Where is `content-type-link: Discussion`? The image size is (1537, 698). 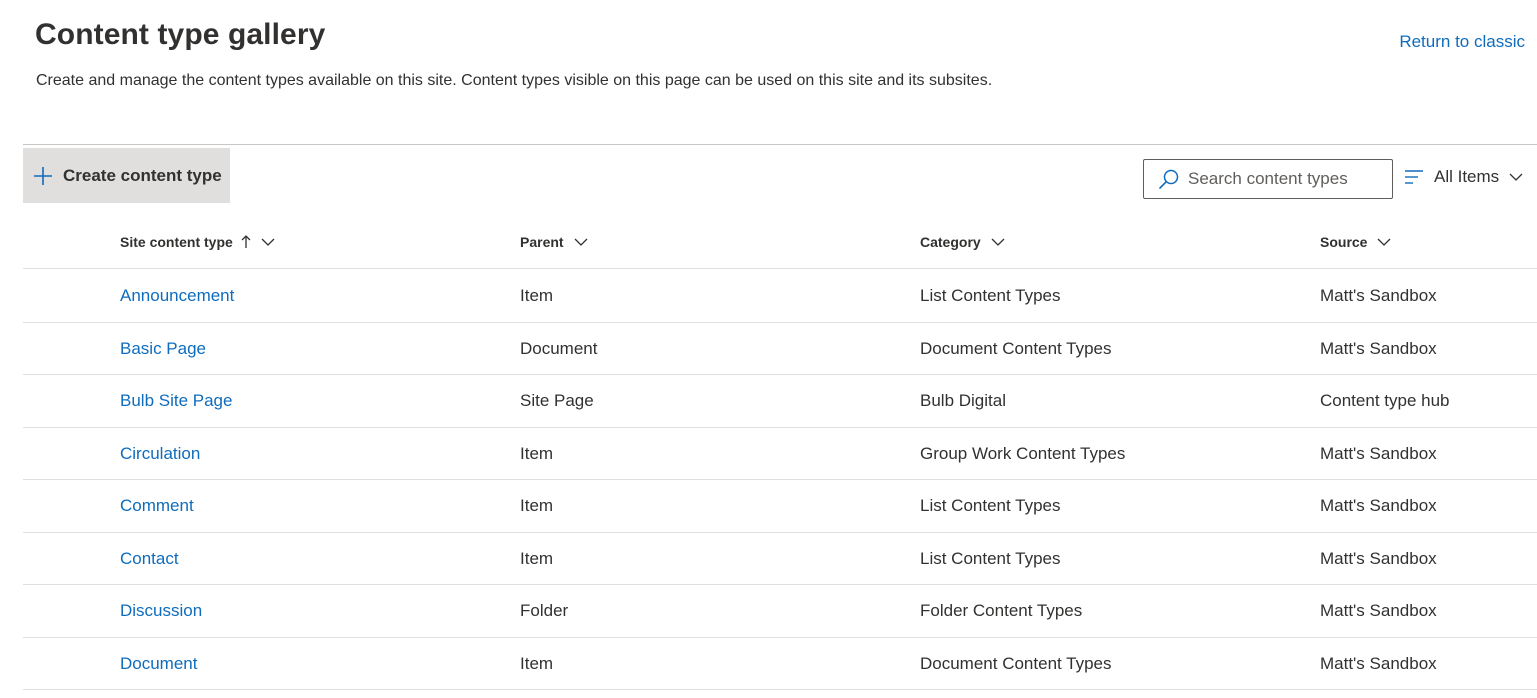 content-type-link: Discussion is located at coordinates (161, 611).